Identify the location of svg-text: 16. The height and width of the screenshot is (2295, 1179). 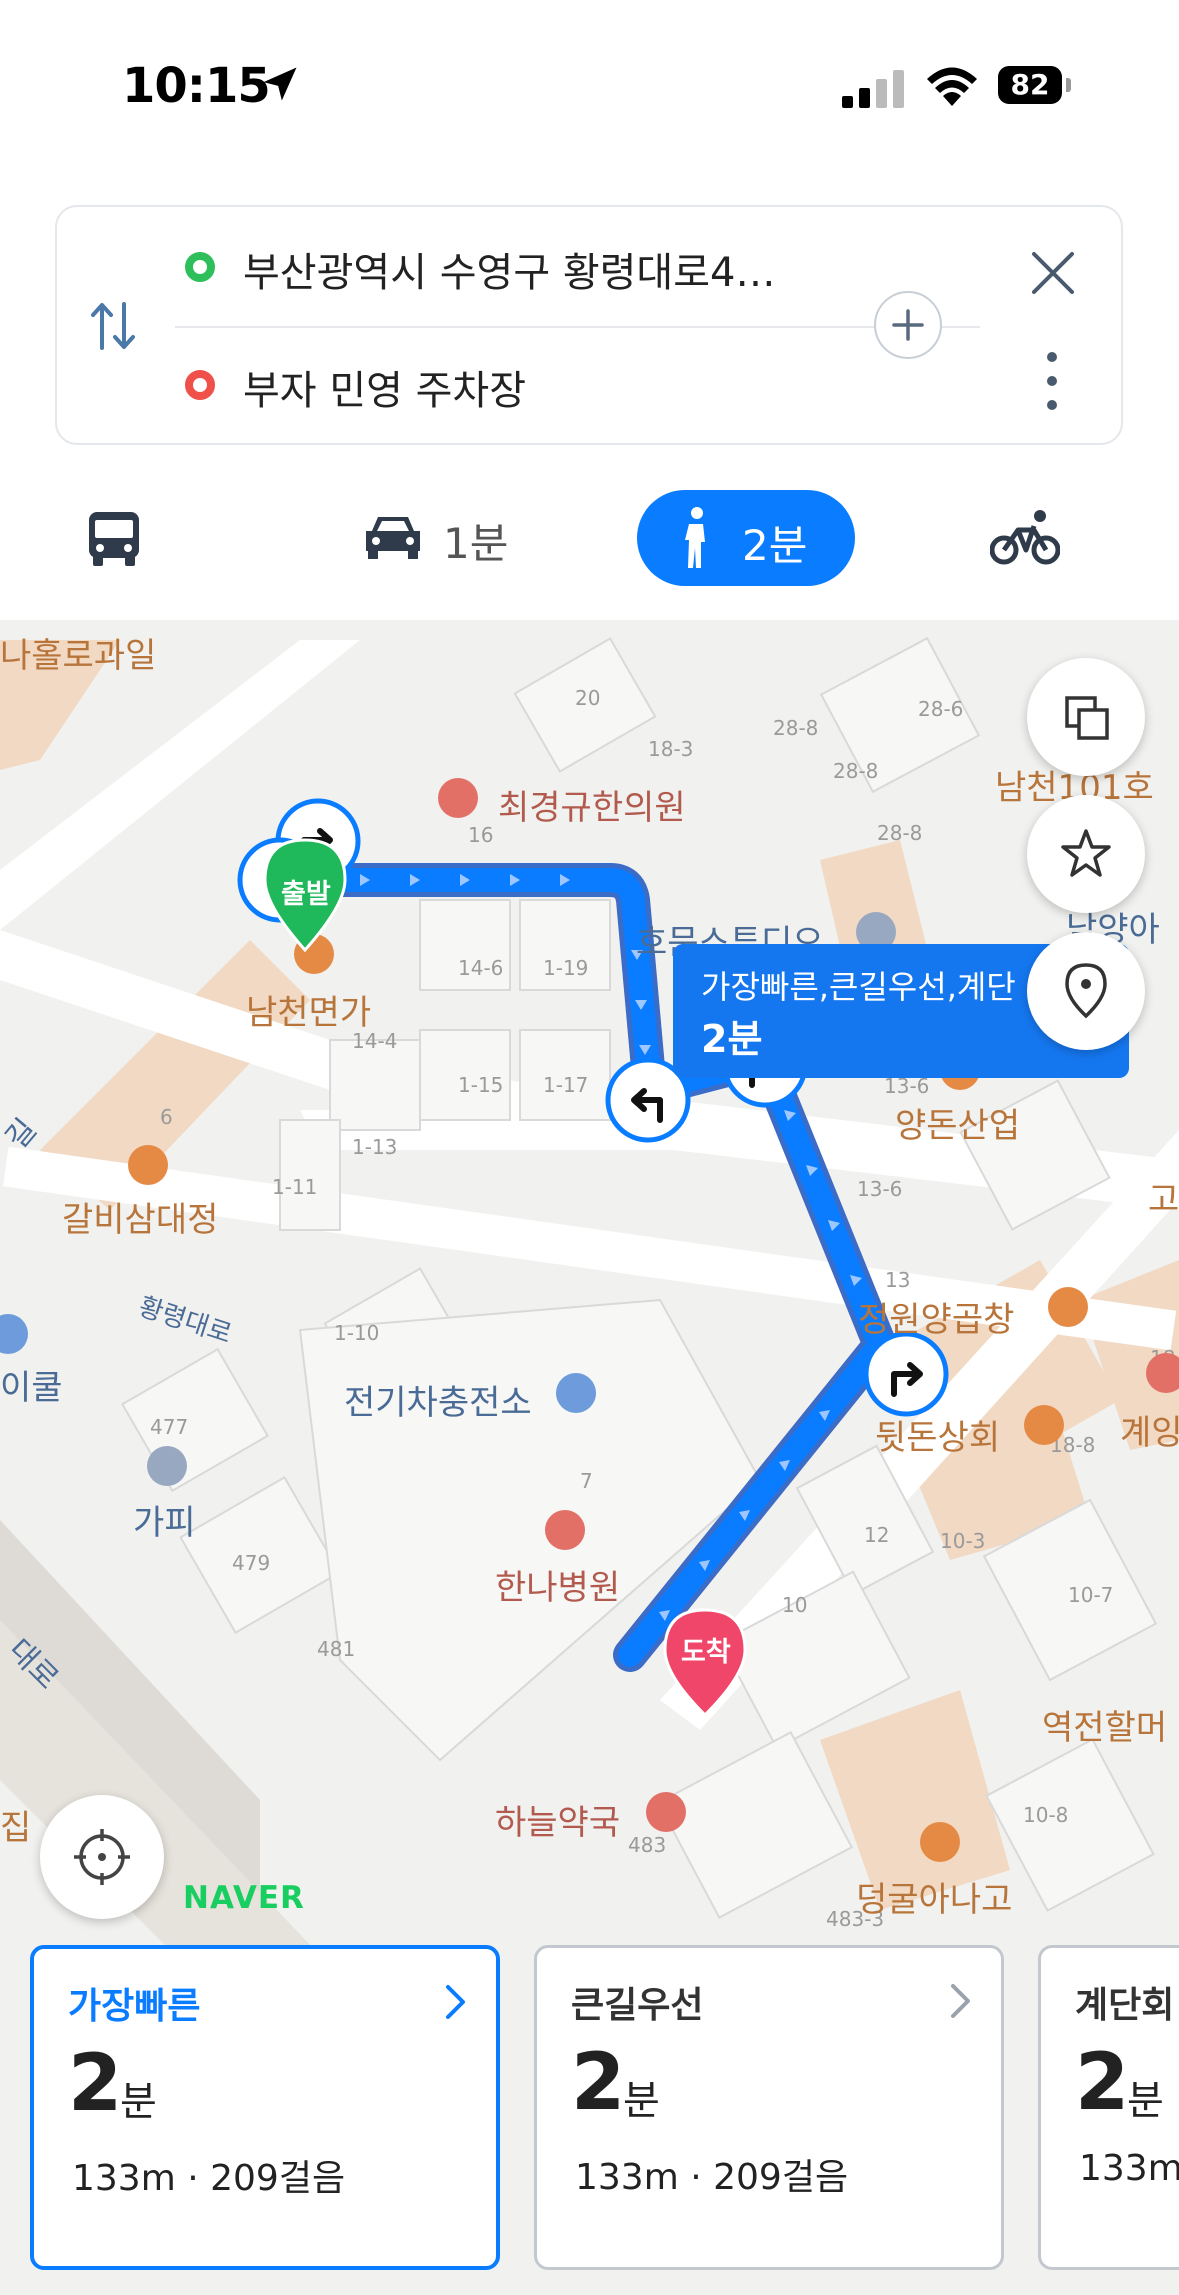
(480, 835).